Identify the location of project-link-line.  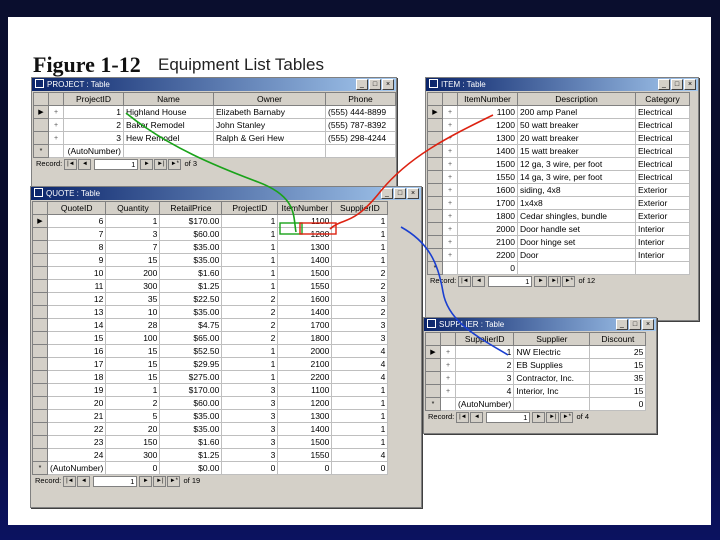
(211, 172).